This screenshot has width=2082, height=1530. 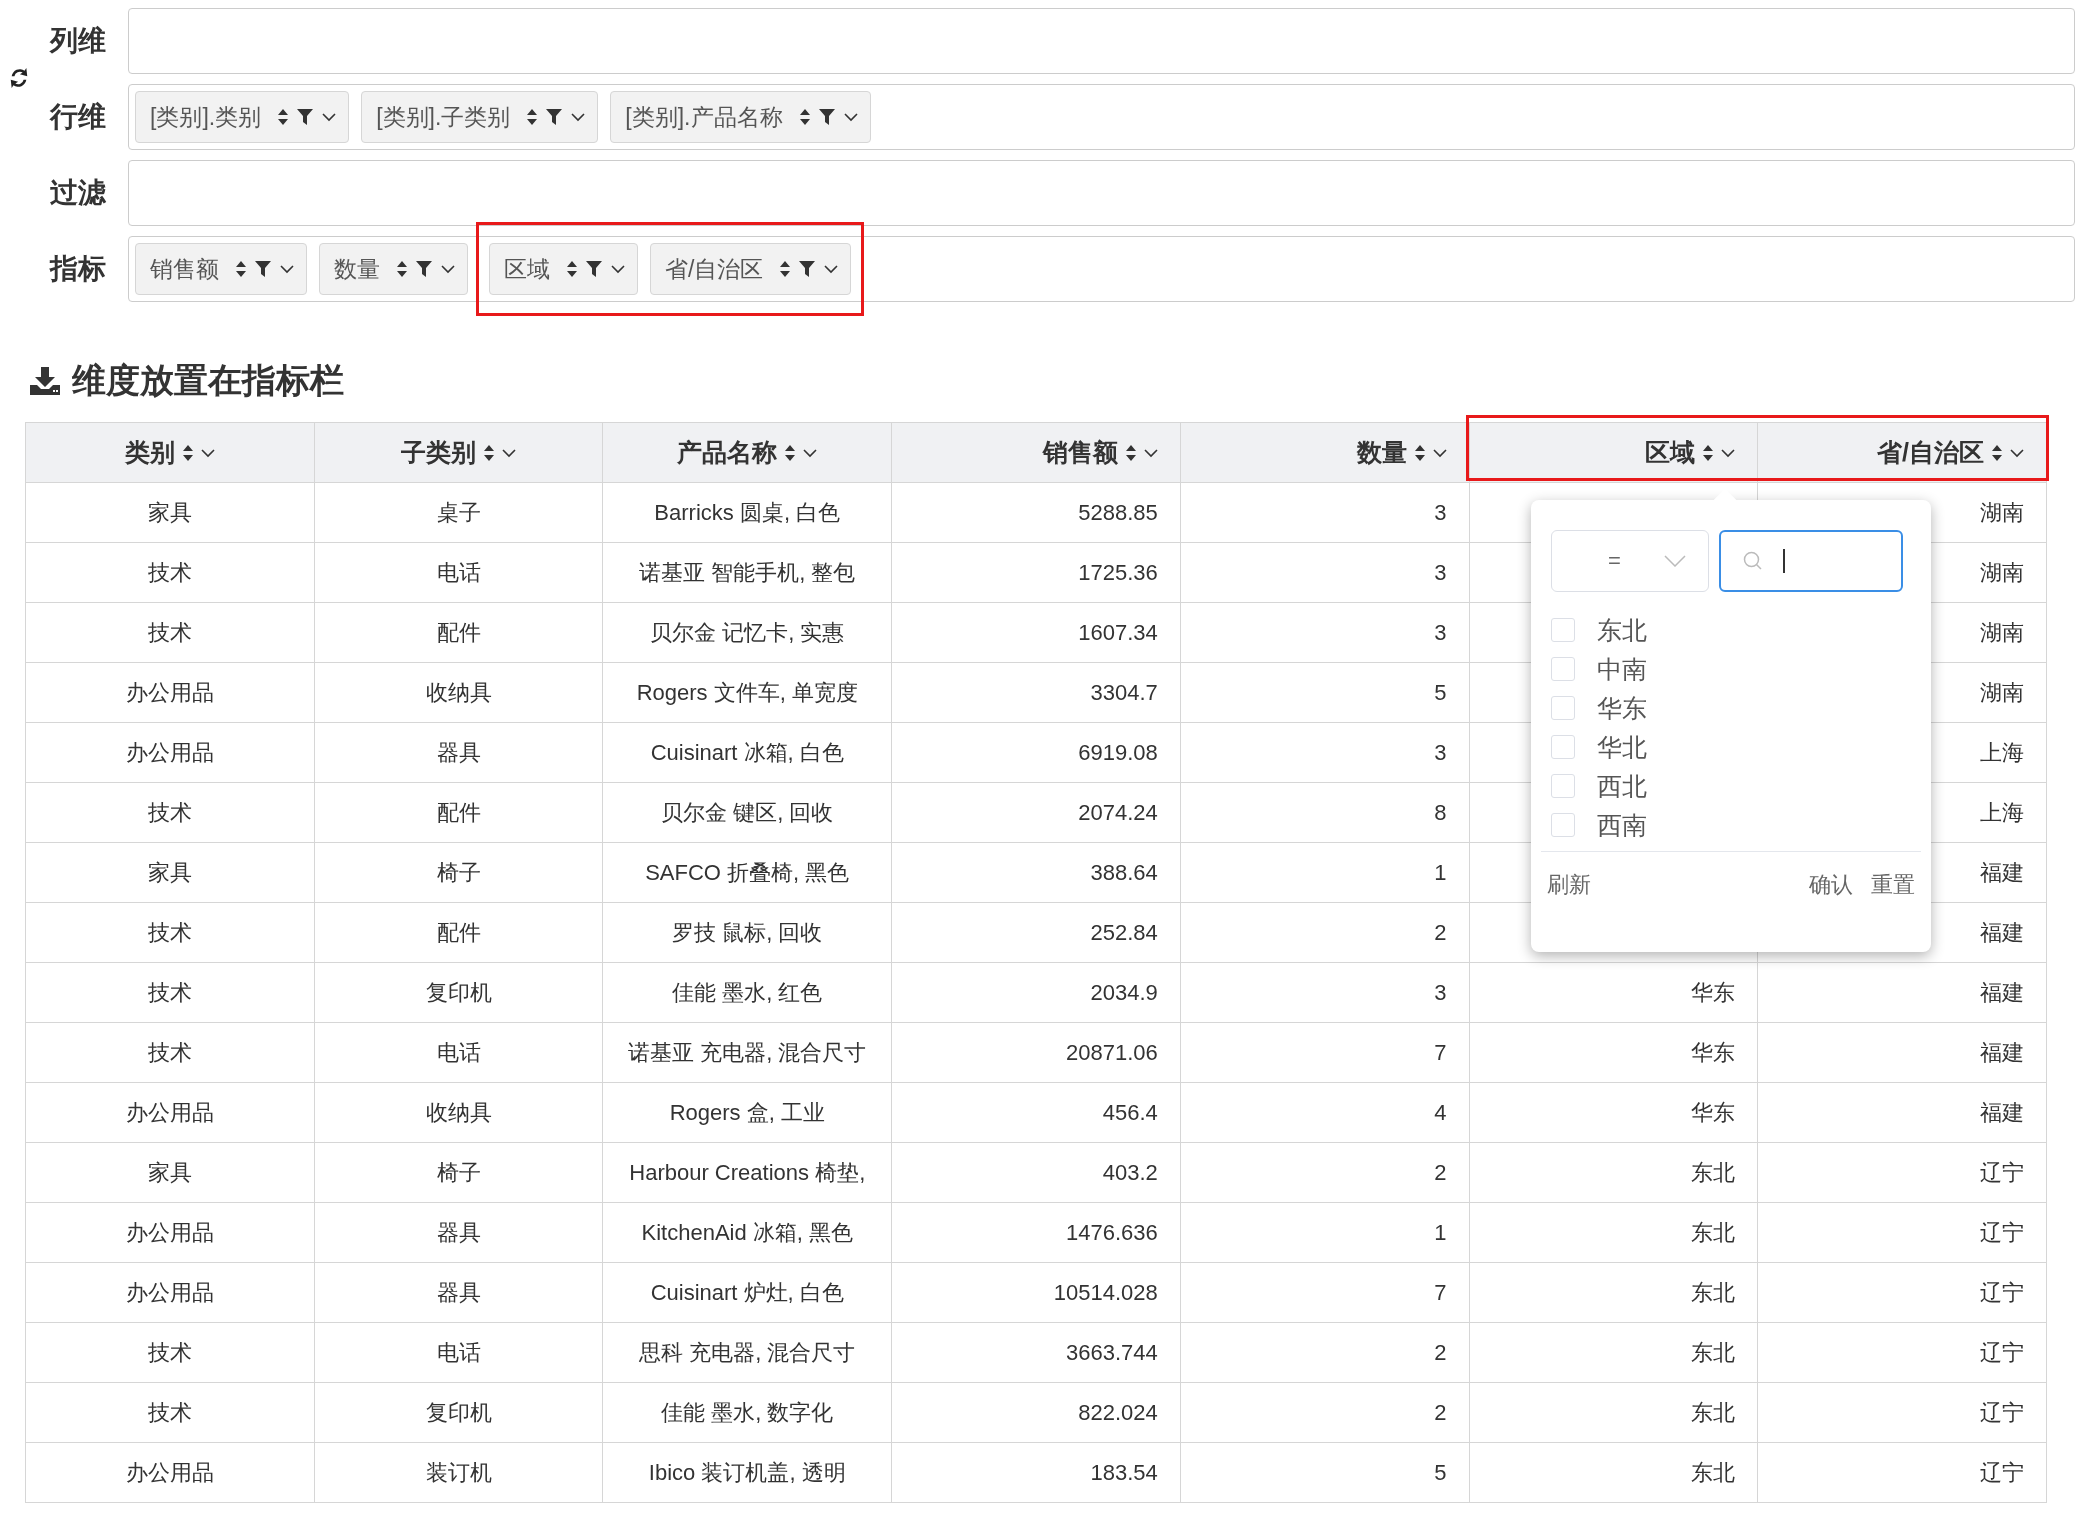 I want to click on refresh-button: 刷新, so click(x=1569, y=885).